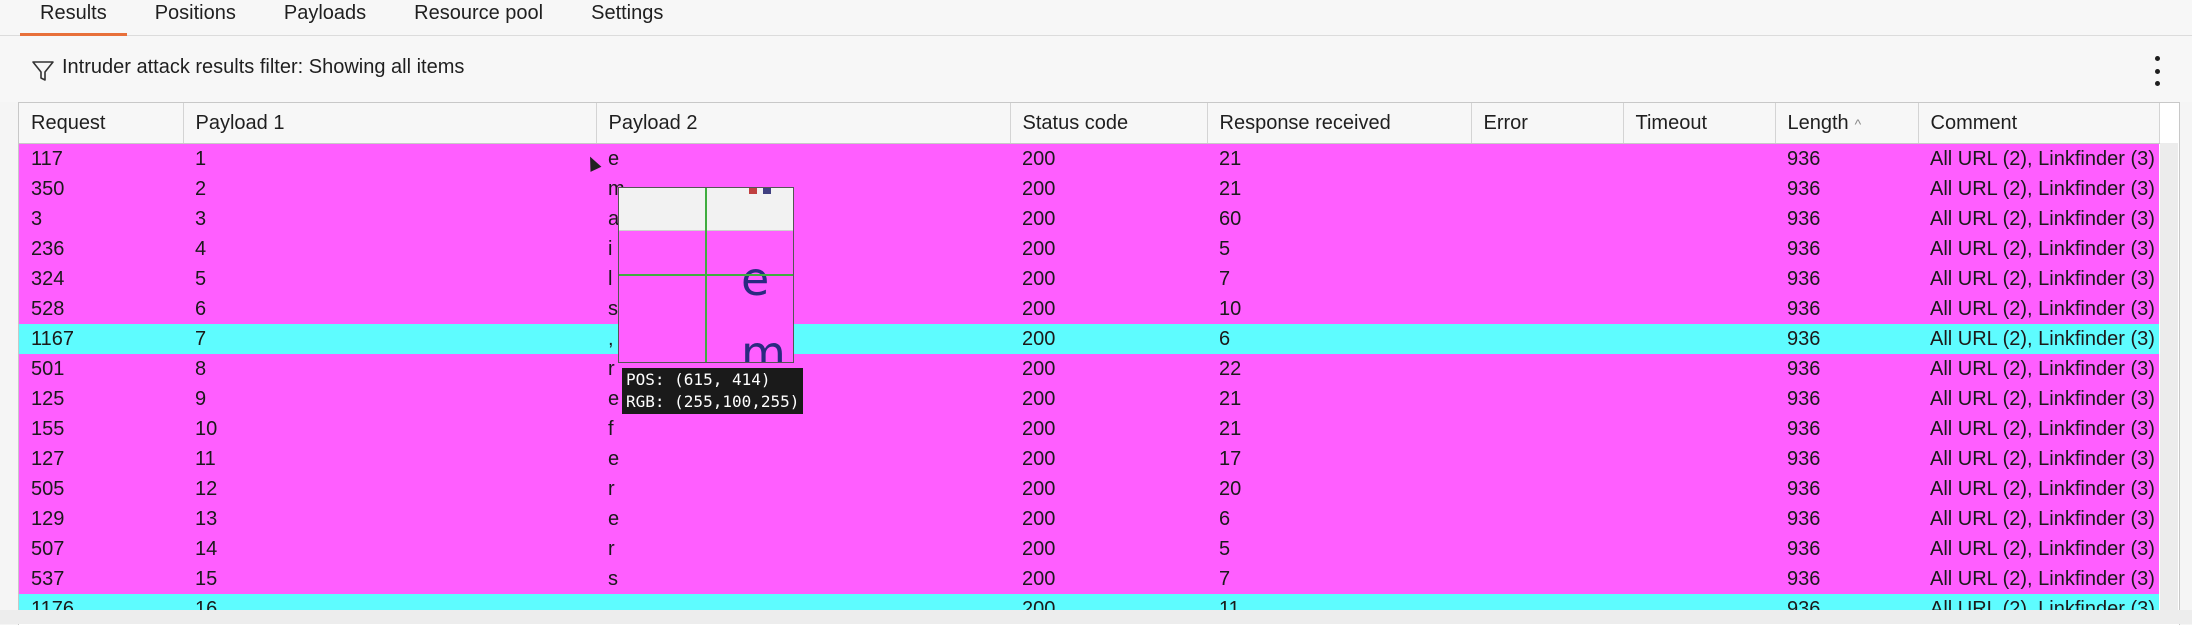 The height and width of the screenshot is (625, 2192). What do you see at coordinates (627, 17) in the screenshot?
I see `tab-settings: Settings` at bounding box center [627, 17].